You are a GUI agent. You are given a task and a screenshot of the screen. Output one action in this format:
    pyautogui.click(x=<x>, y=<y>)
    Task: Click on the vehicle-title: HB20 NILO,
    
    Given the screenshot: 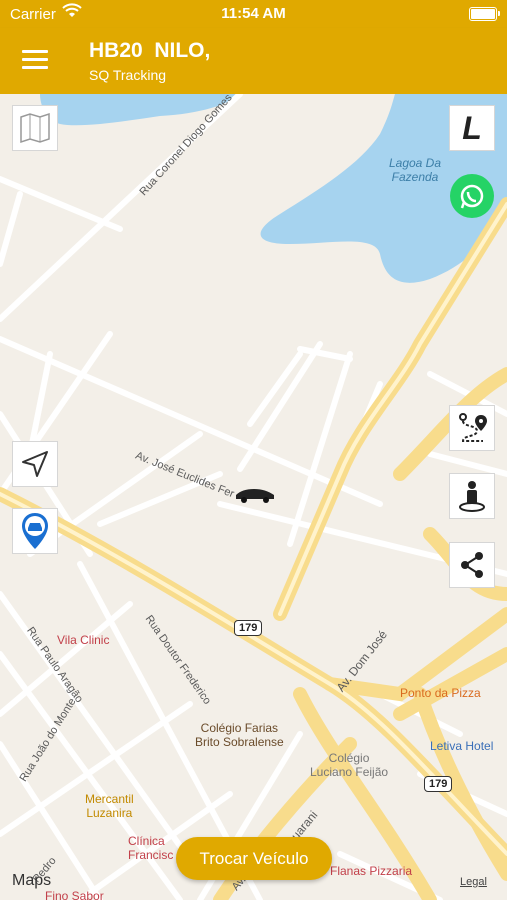 What is the action you would take?
    pyautogui.click(x=150, y=50)
    